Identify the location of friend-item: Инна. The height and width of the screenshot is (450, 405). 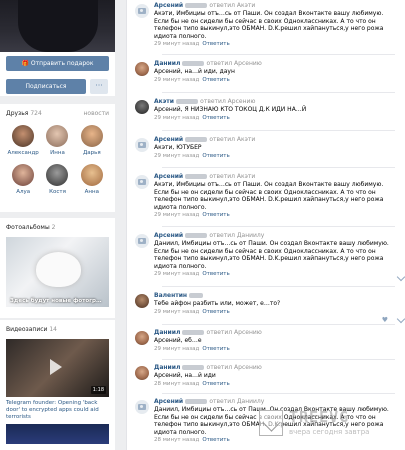
(57, 140).